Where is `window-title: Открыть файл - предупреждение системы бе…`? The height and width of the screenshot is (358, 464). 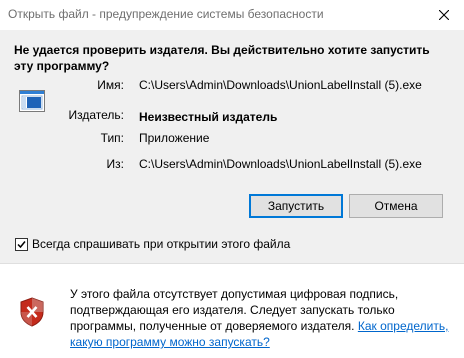 window-title: Открыть файл - предупреждение системы бе… is located at coordinates (166, 14).